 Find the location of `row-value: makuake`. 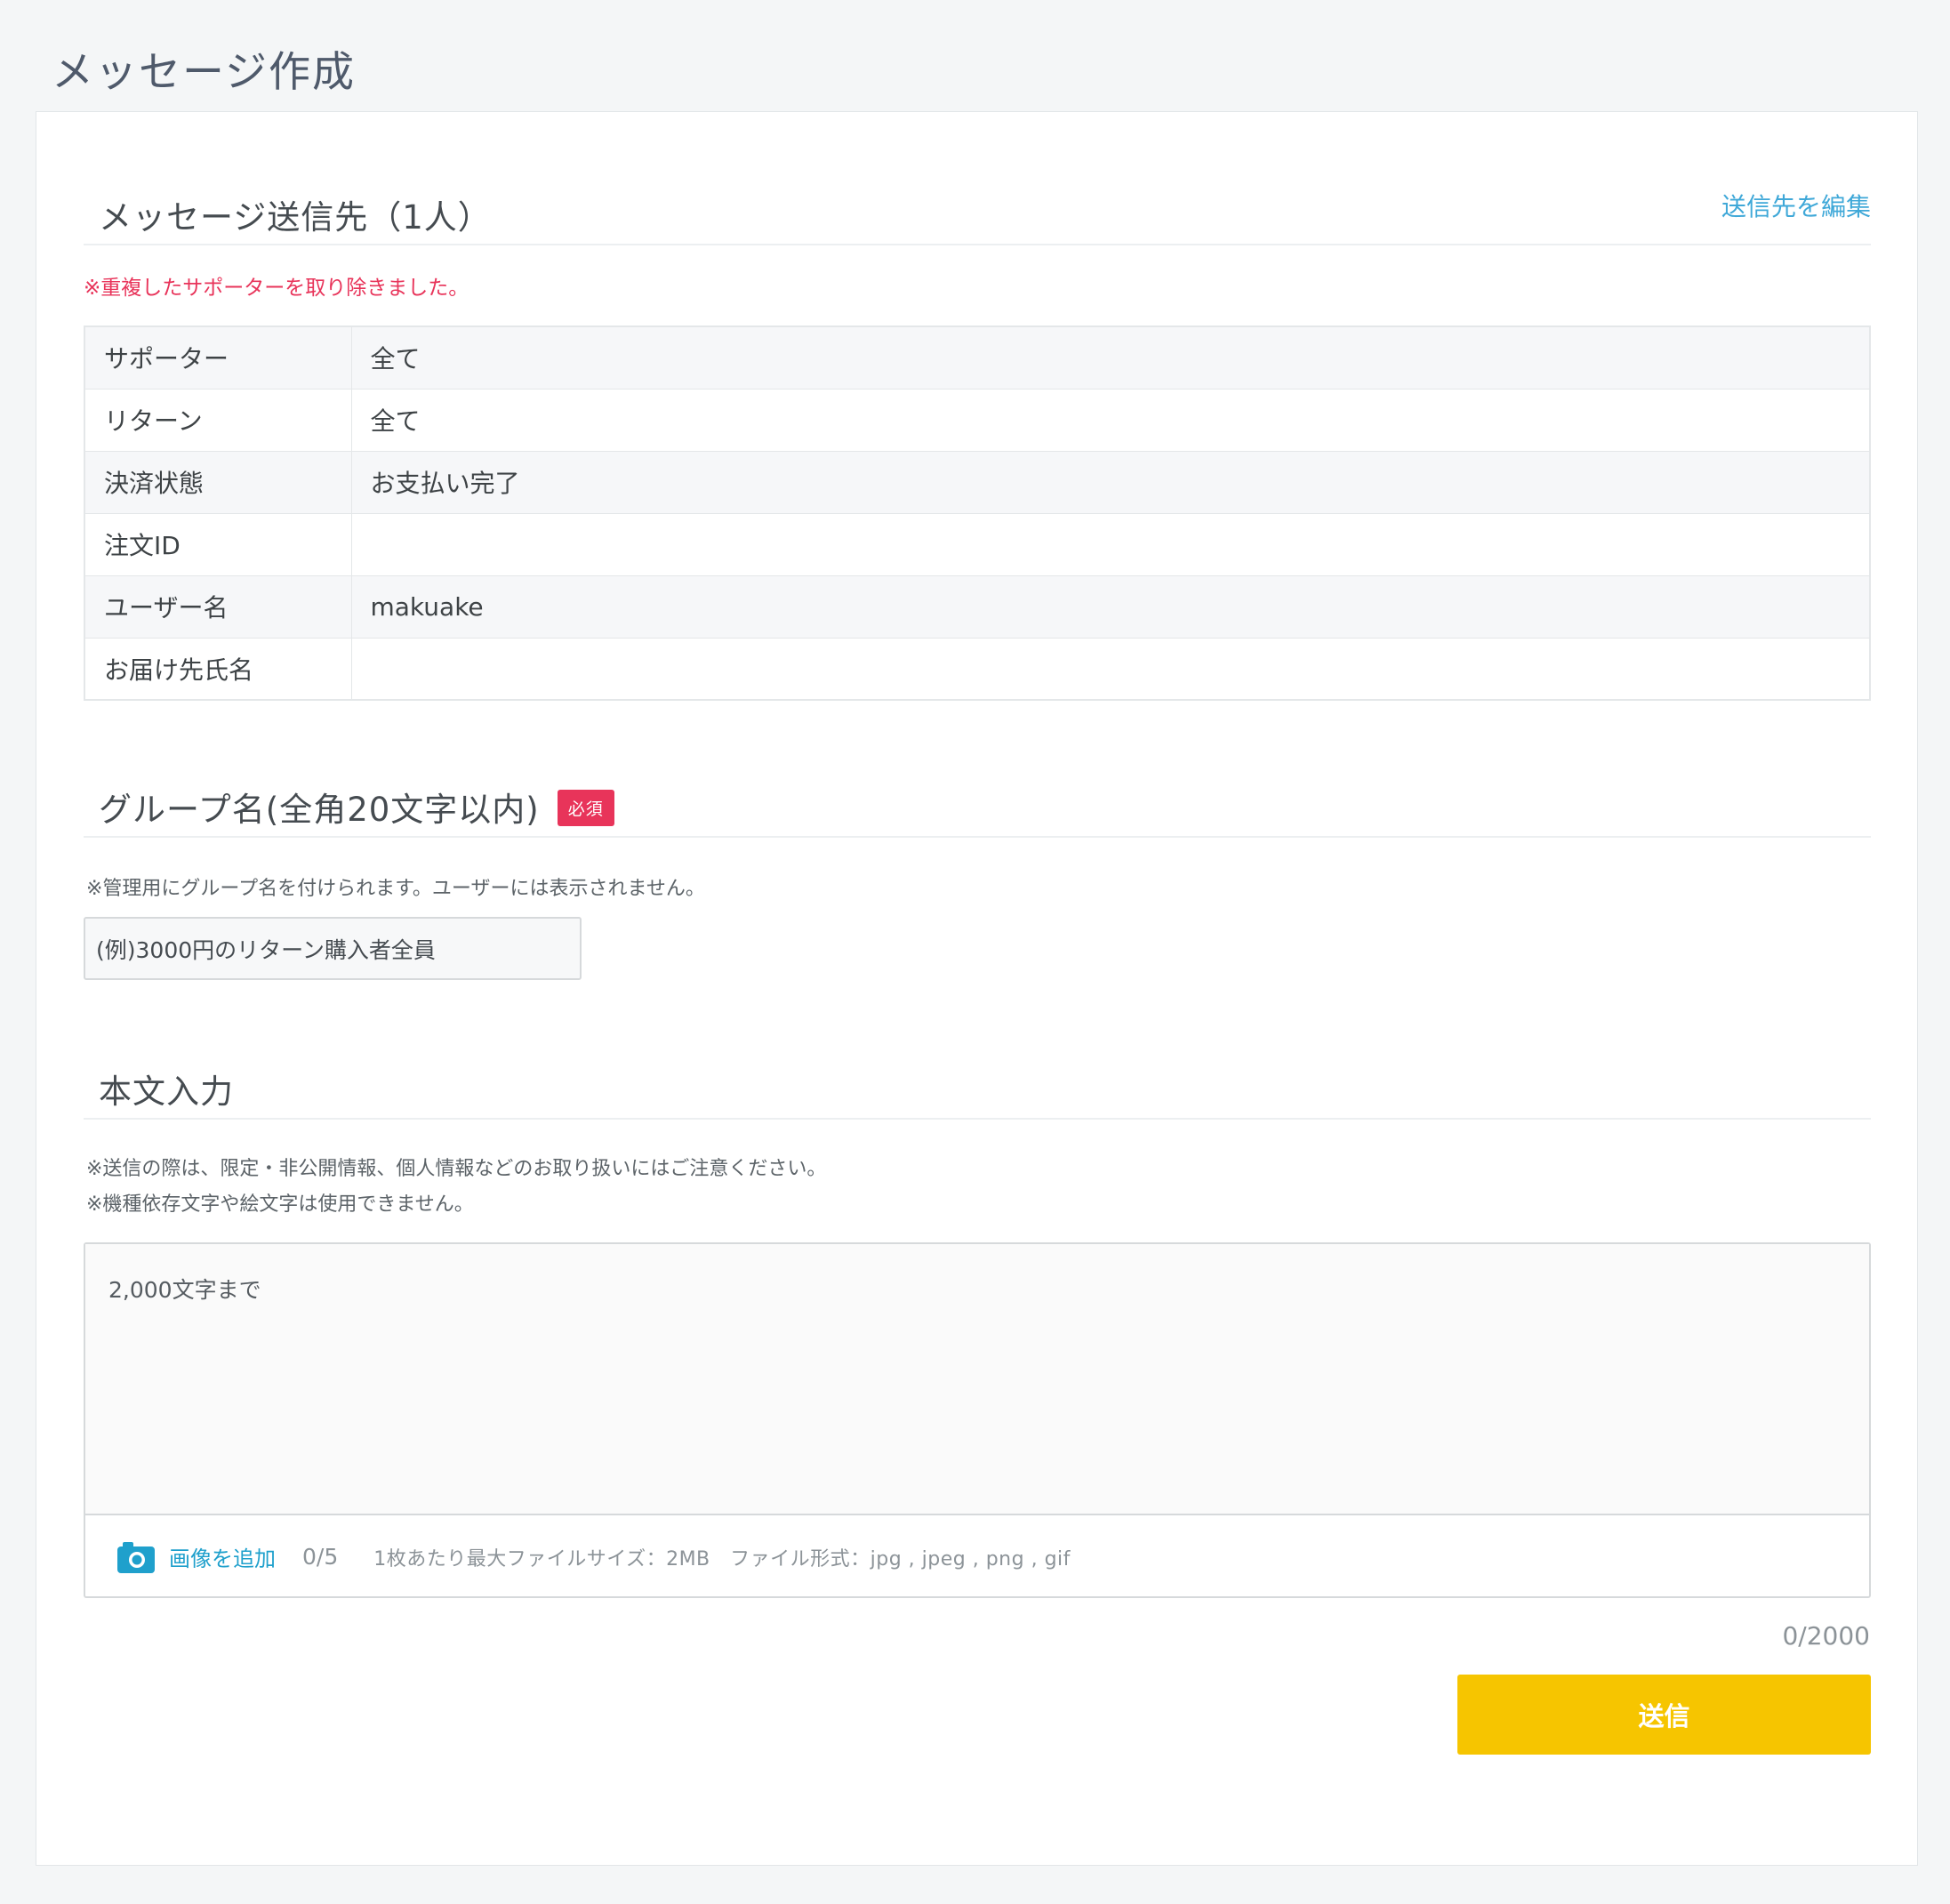

row-value: makuake is located at coordinates (1110, 606).